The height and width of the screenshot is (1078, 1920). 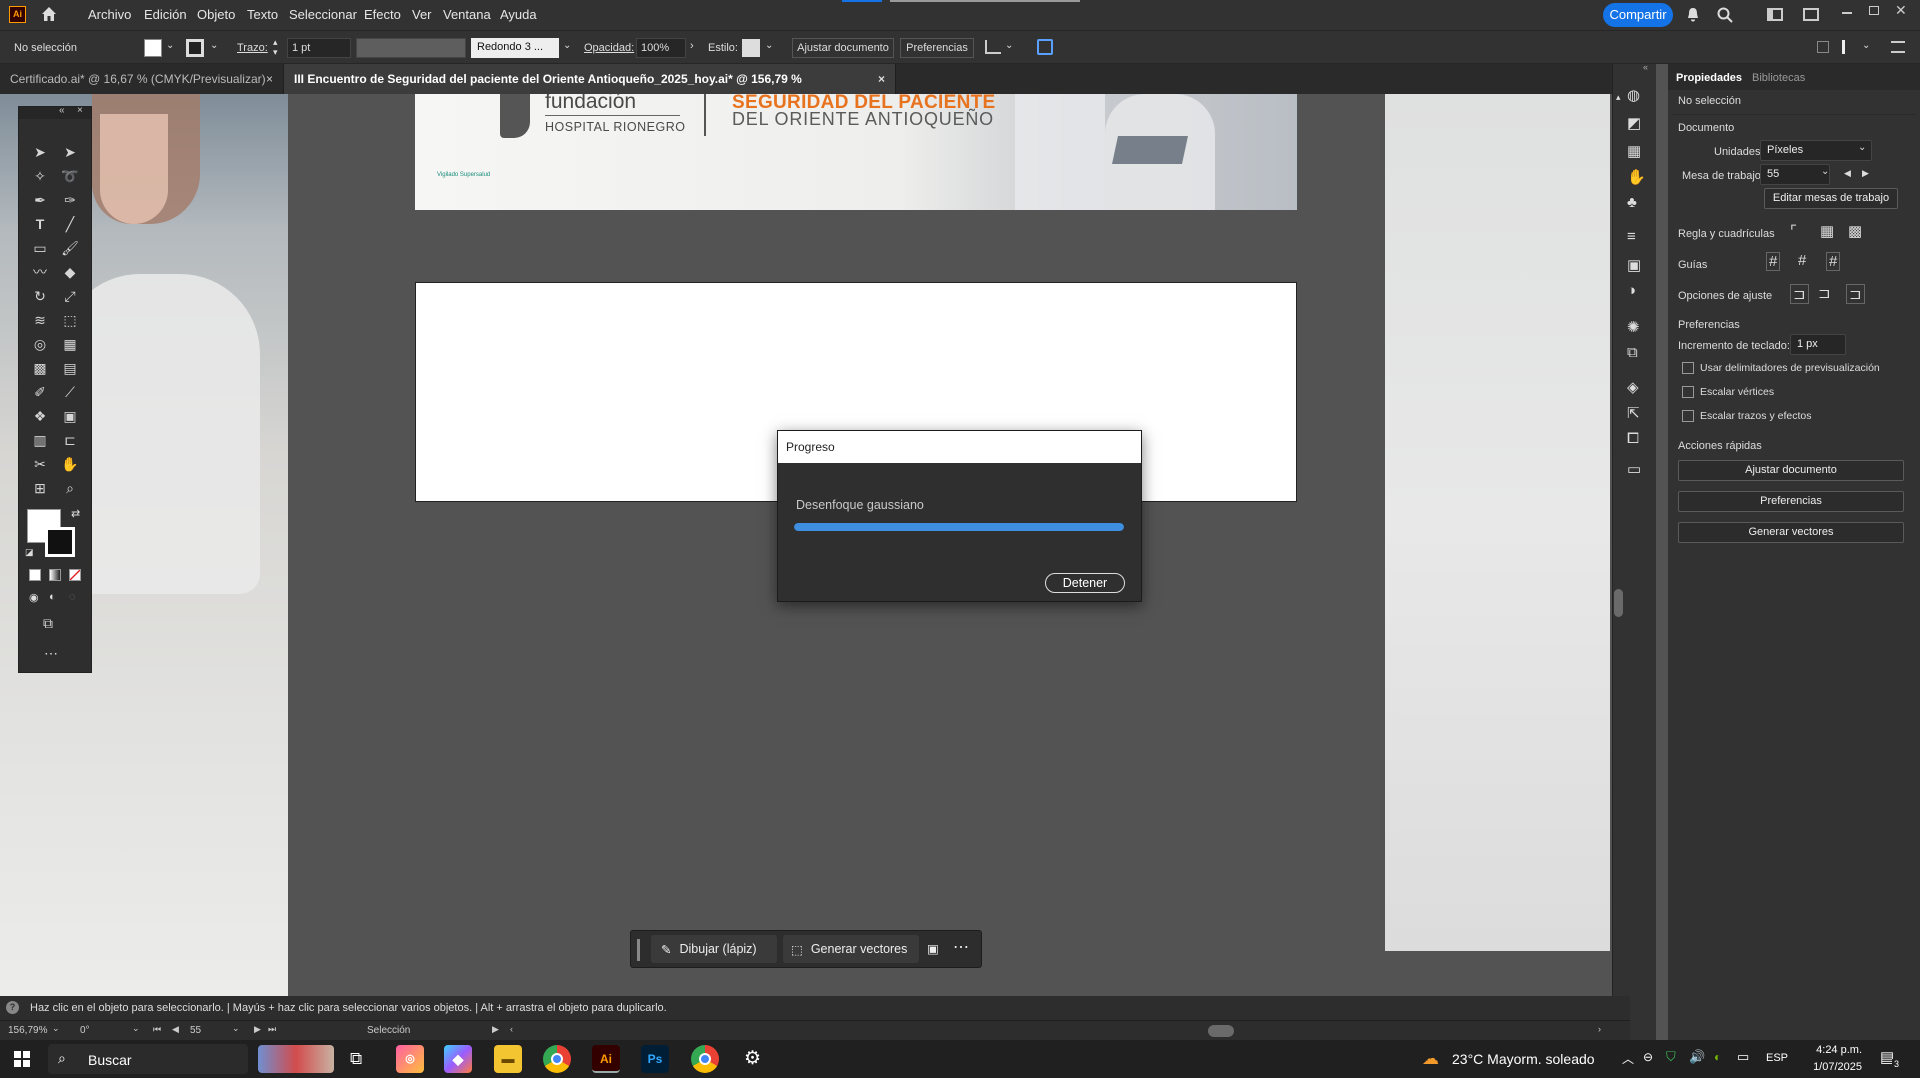 What do you see at coordinates (55, 575) in the screenshot?
I see `gradient-mode-icon` at bounding box center [55, 575].